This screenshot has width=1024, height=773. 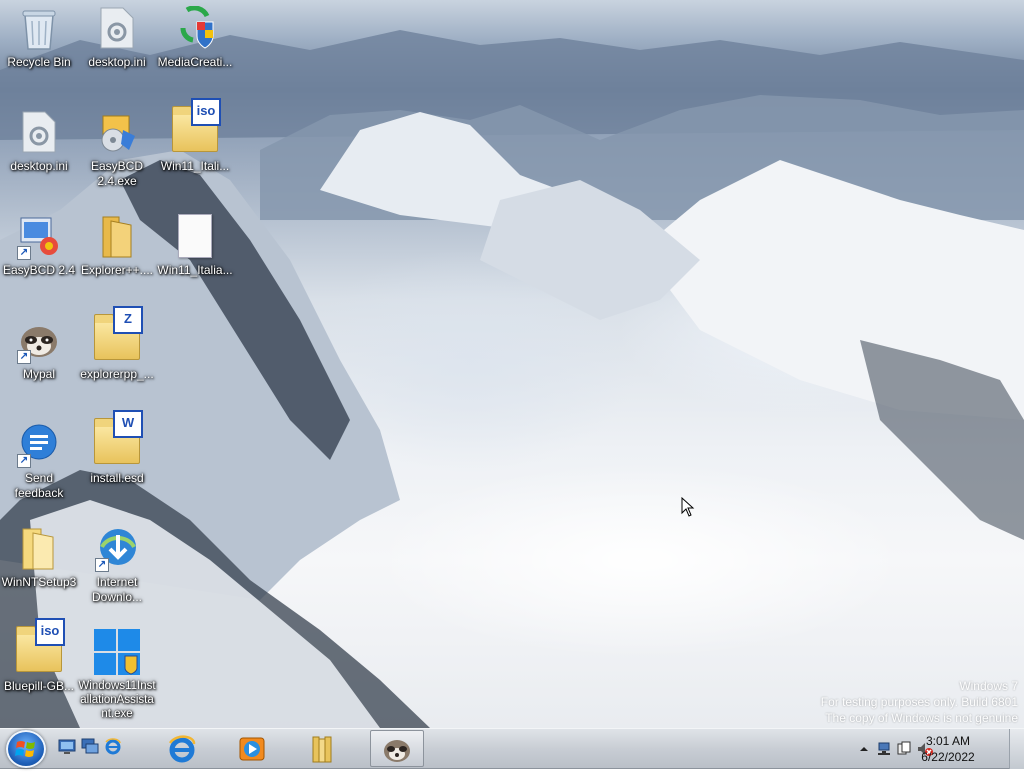 I want to click on show-desktop-quick-button, so click(x=67, y=746).